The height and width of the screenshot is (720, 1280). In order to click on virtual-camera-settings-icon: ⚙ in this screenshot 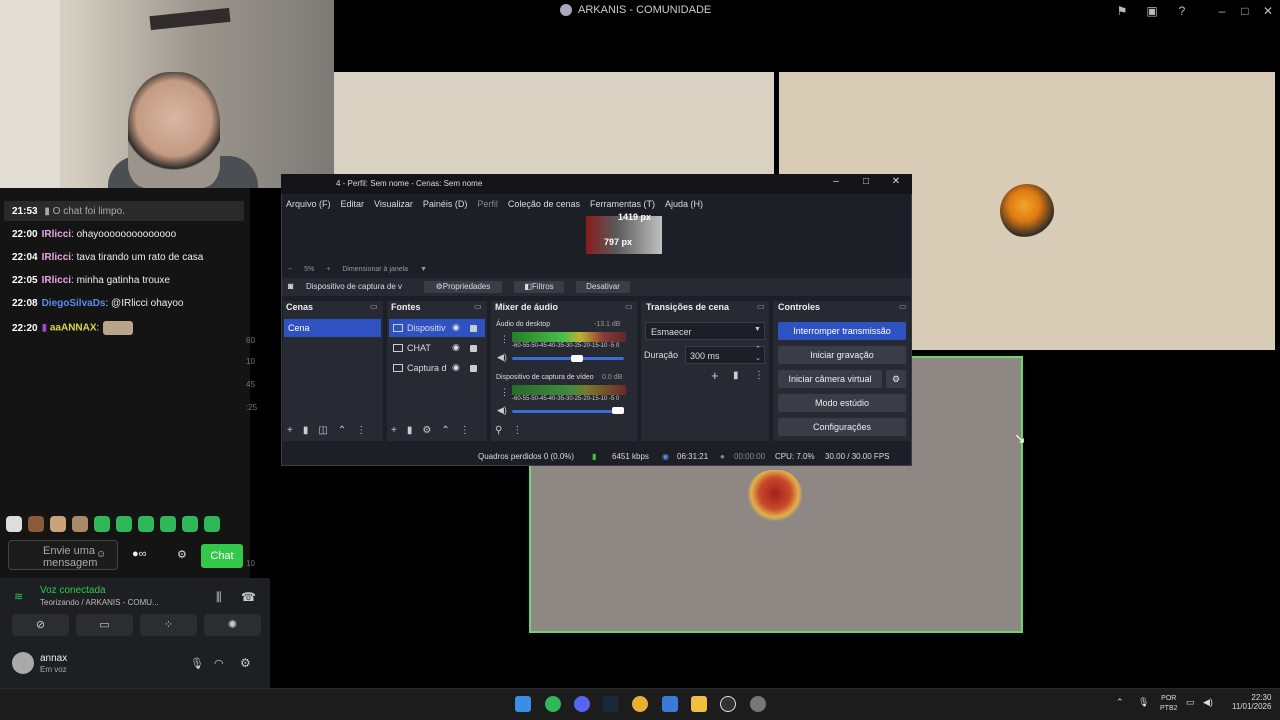, I will do `click(896, 379)`.